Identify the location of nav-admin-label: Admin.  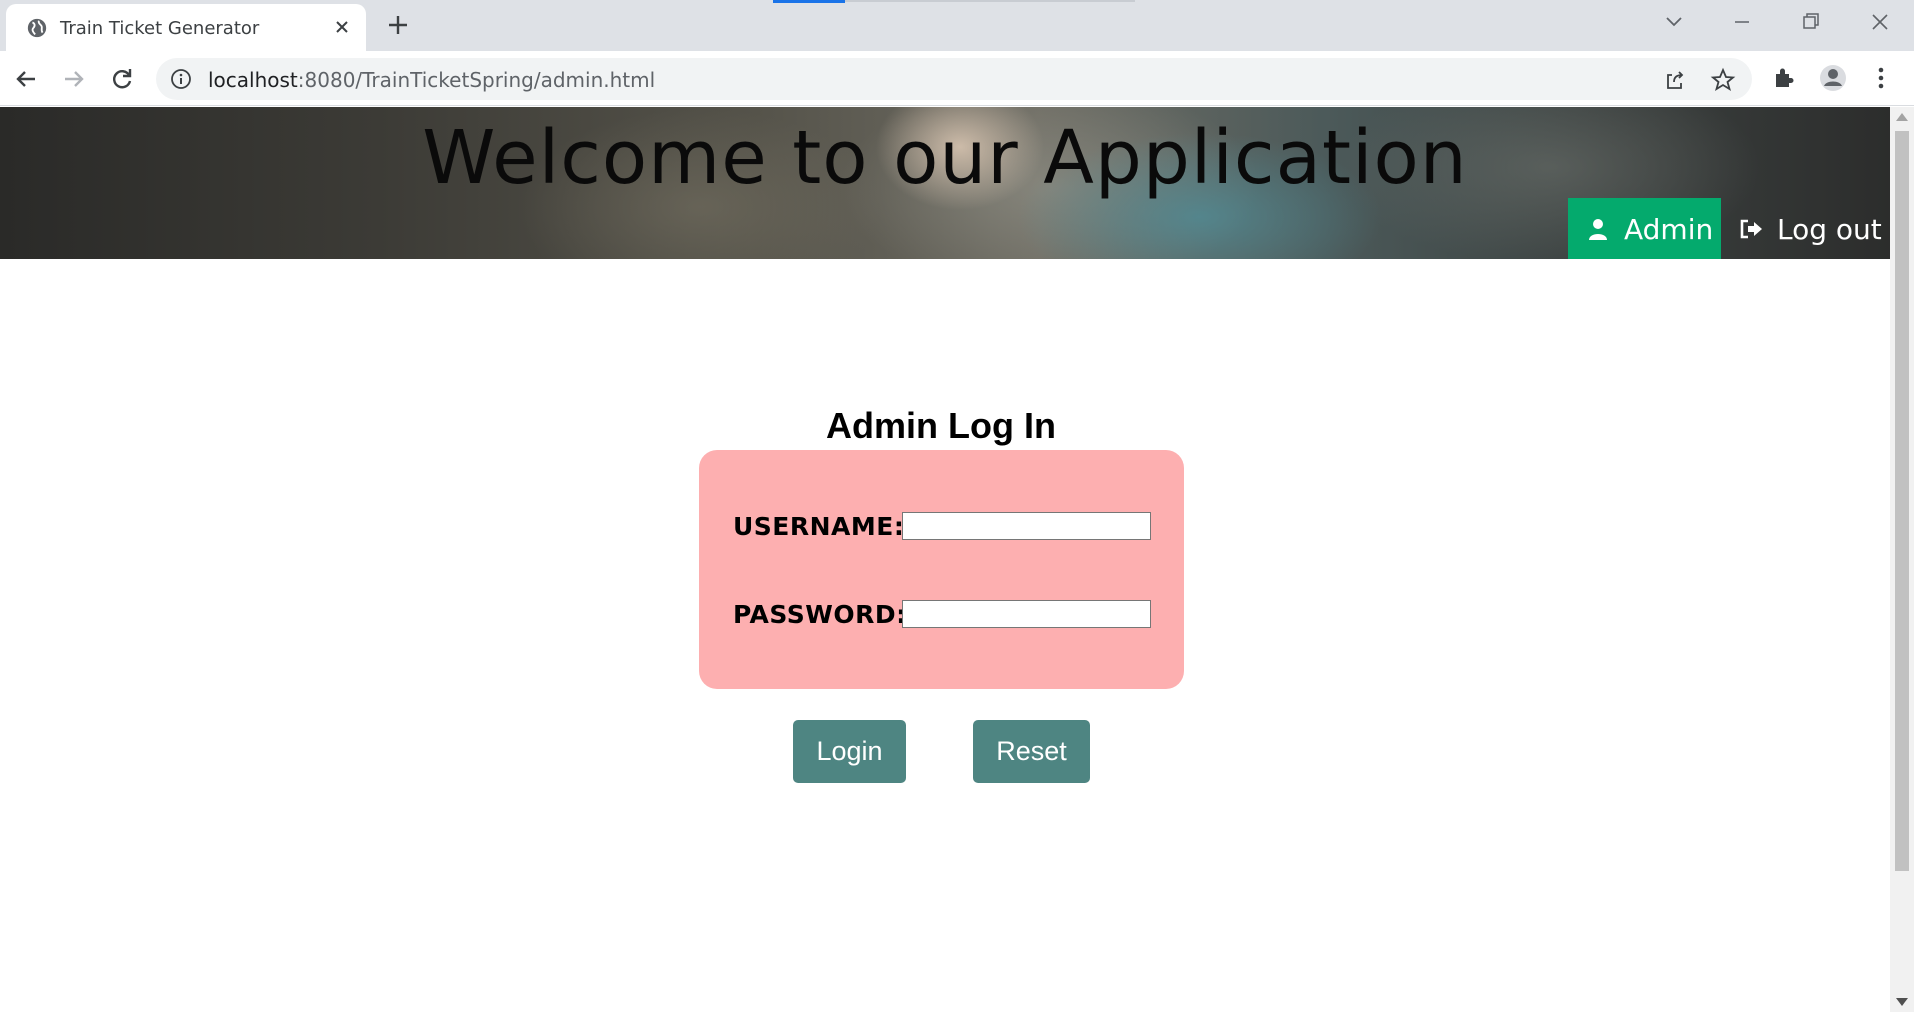
(1669, 229).